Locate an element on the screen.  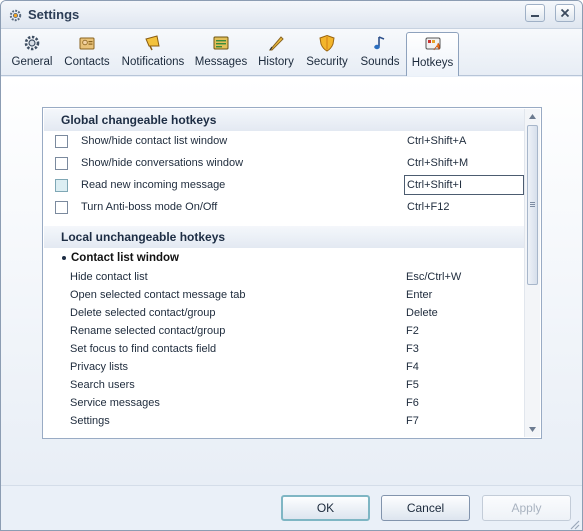
global-hotkey-row: Read new incoming message Ctrl+Shift+I is located at coordinates (284, 185).